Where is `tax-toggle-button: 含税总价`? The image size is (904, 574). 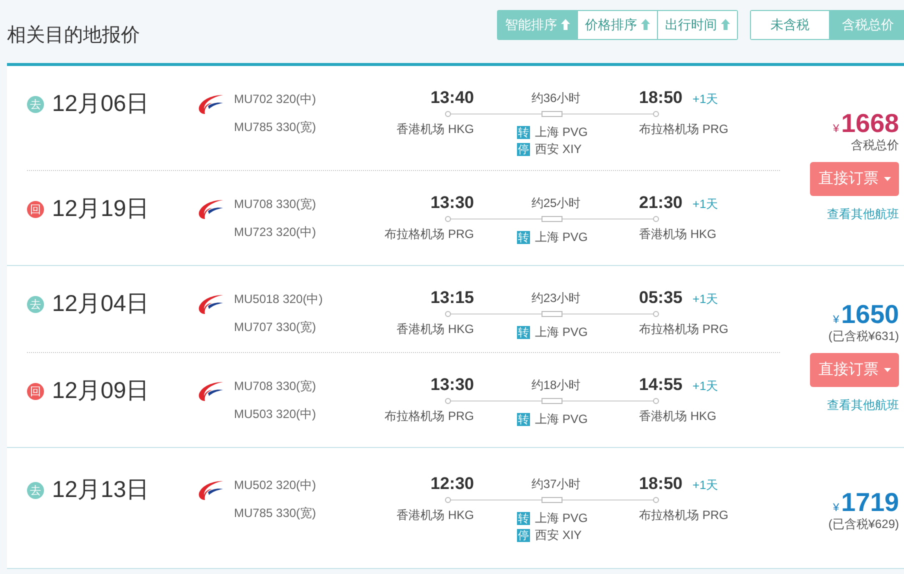 tax-toggle-button: 含税总价 is located at coordinates (866, 24).